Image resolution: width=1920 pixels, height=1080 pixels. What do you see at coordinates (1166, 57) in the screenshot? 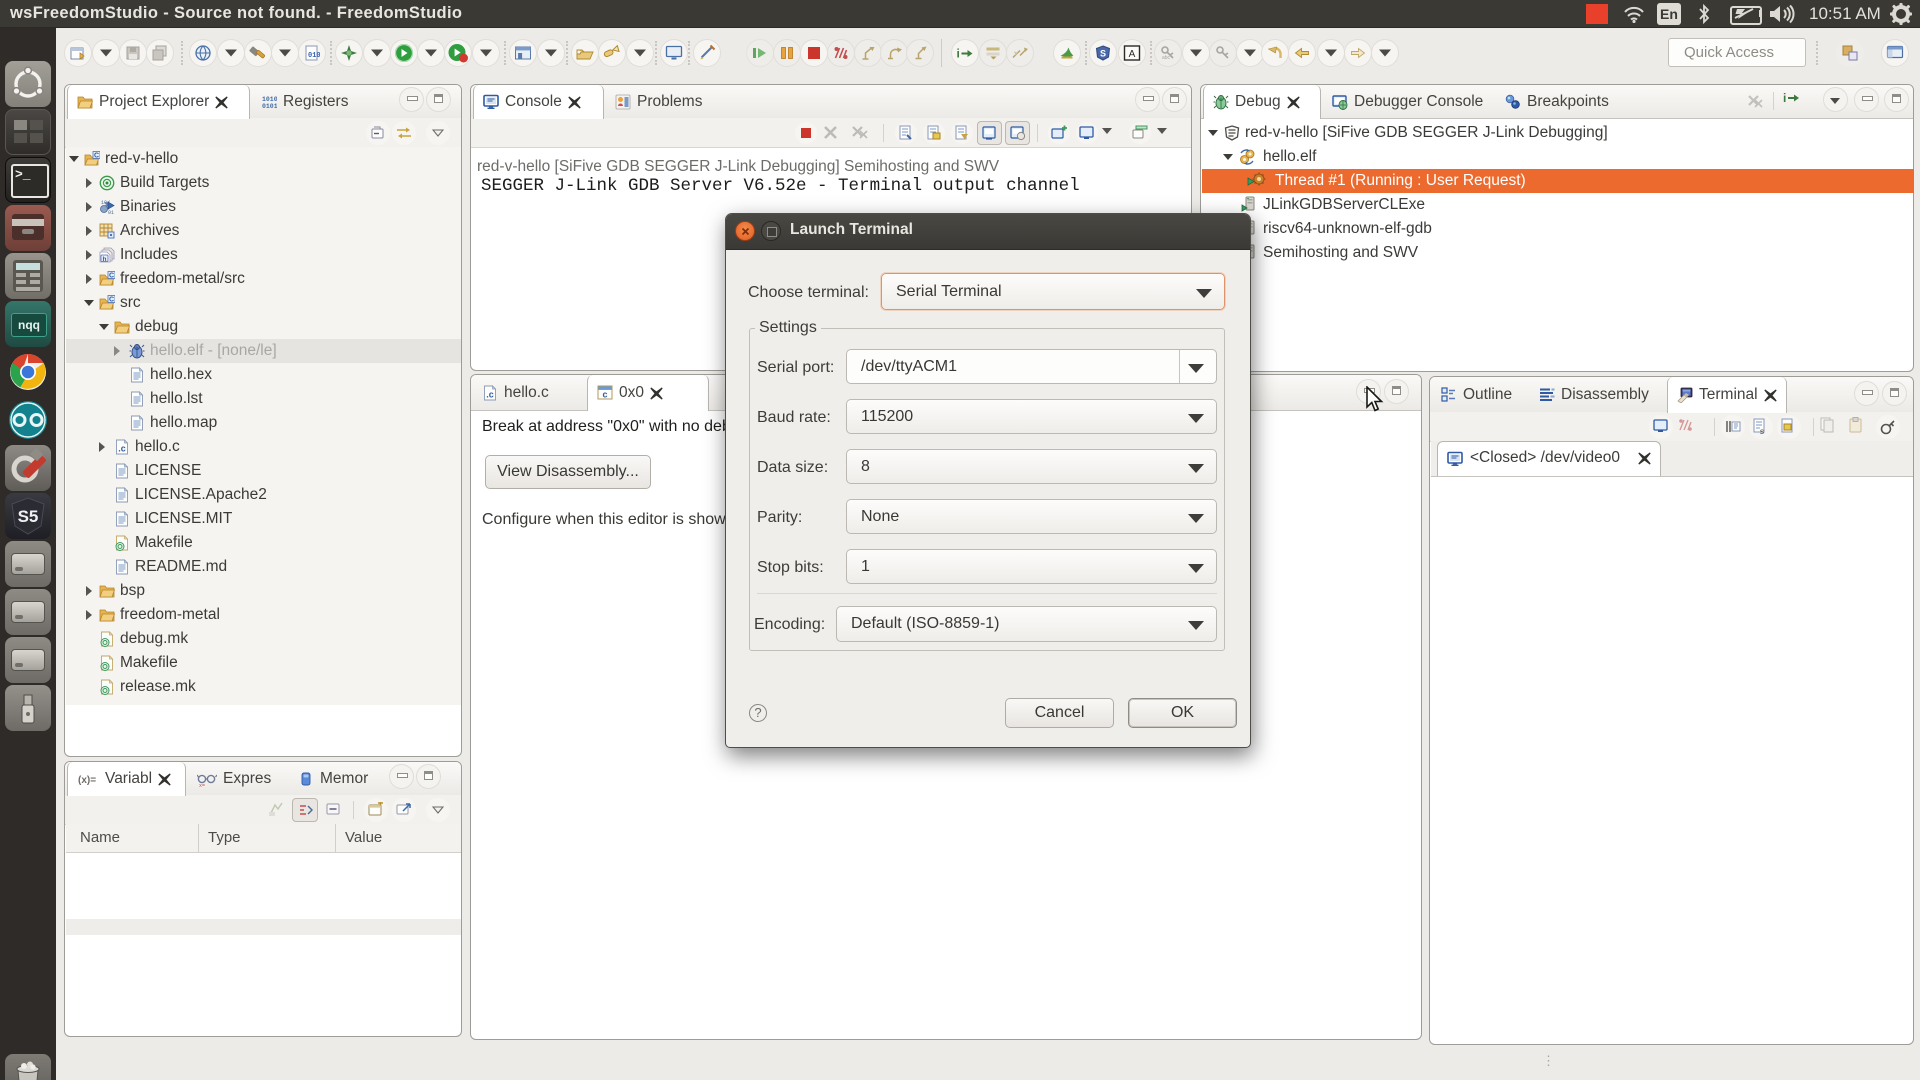
I see `svg-text: abc` at bounding box center [1166, 57].